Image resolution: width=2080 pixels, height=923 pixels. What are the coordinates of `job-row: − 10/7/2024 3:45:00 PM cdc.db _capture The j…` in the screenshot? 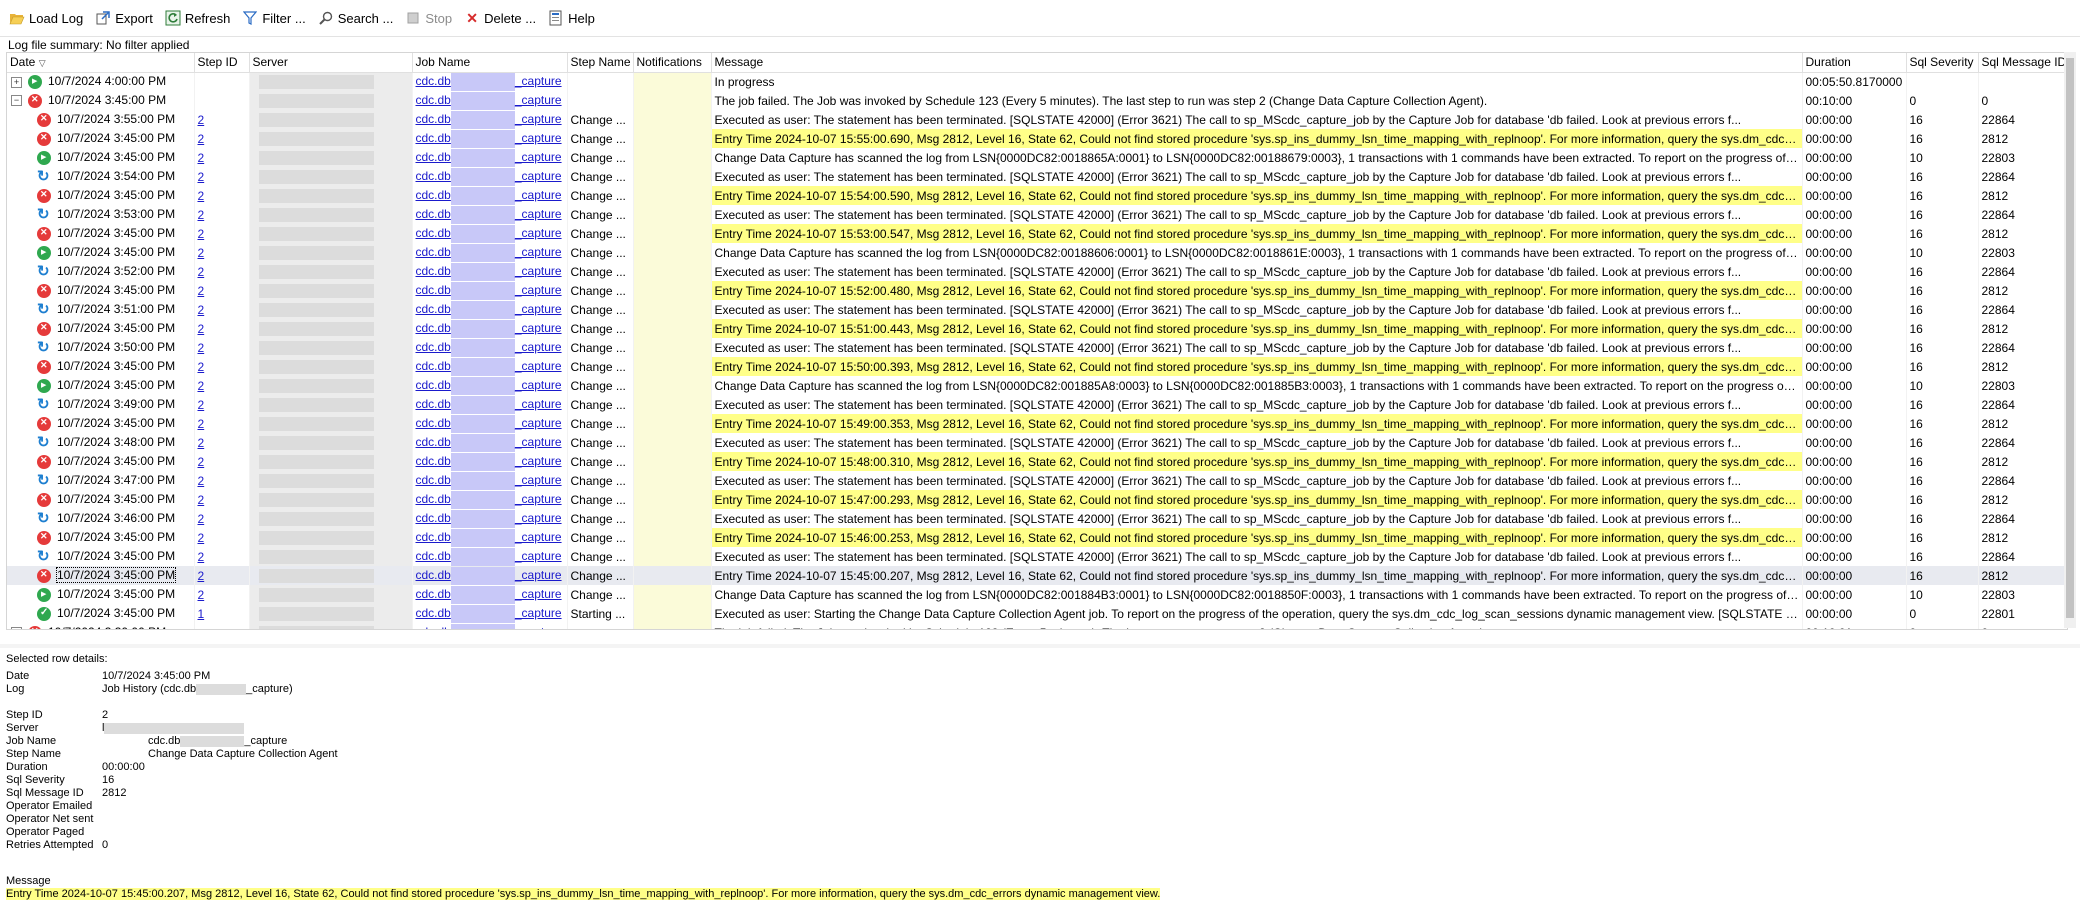 It's located at (1037, 100).